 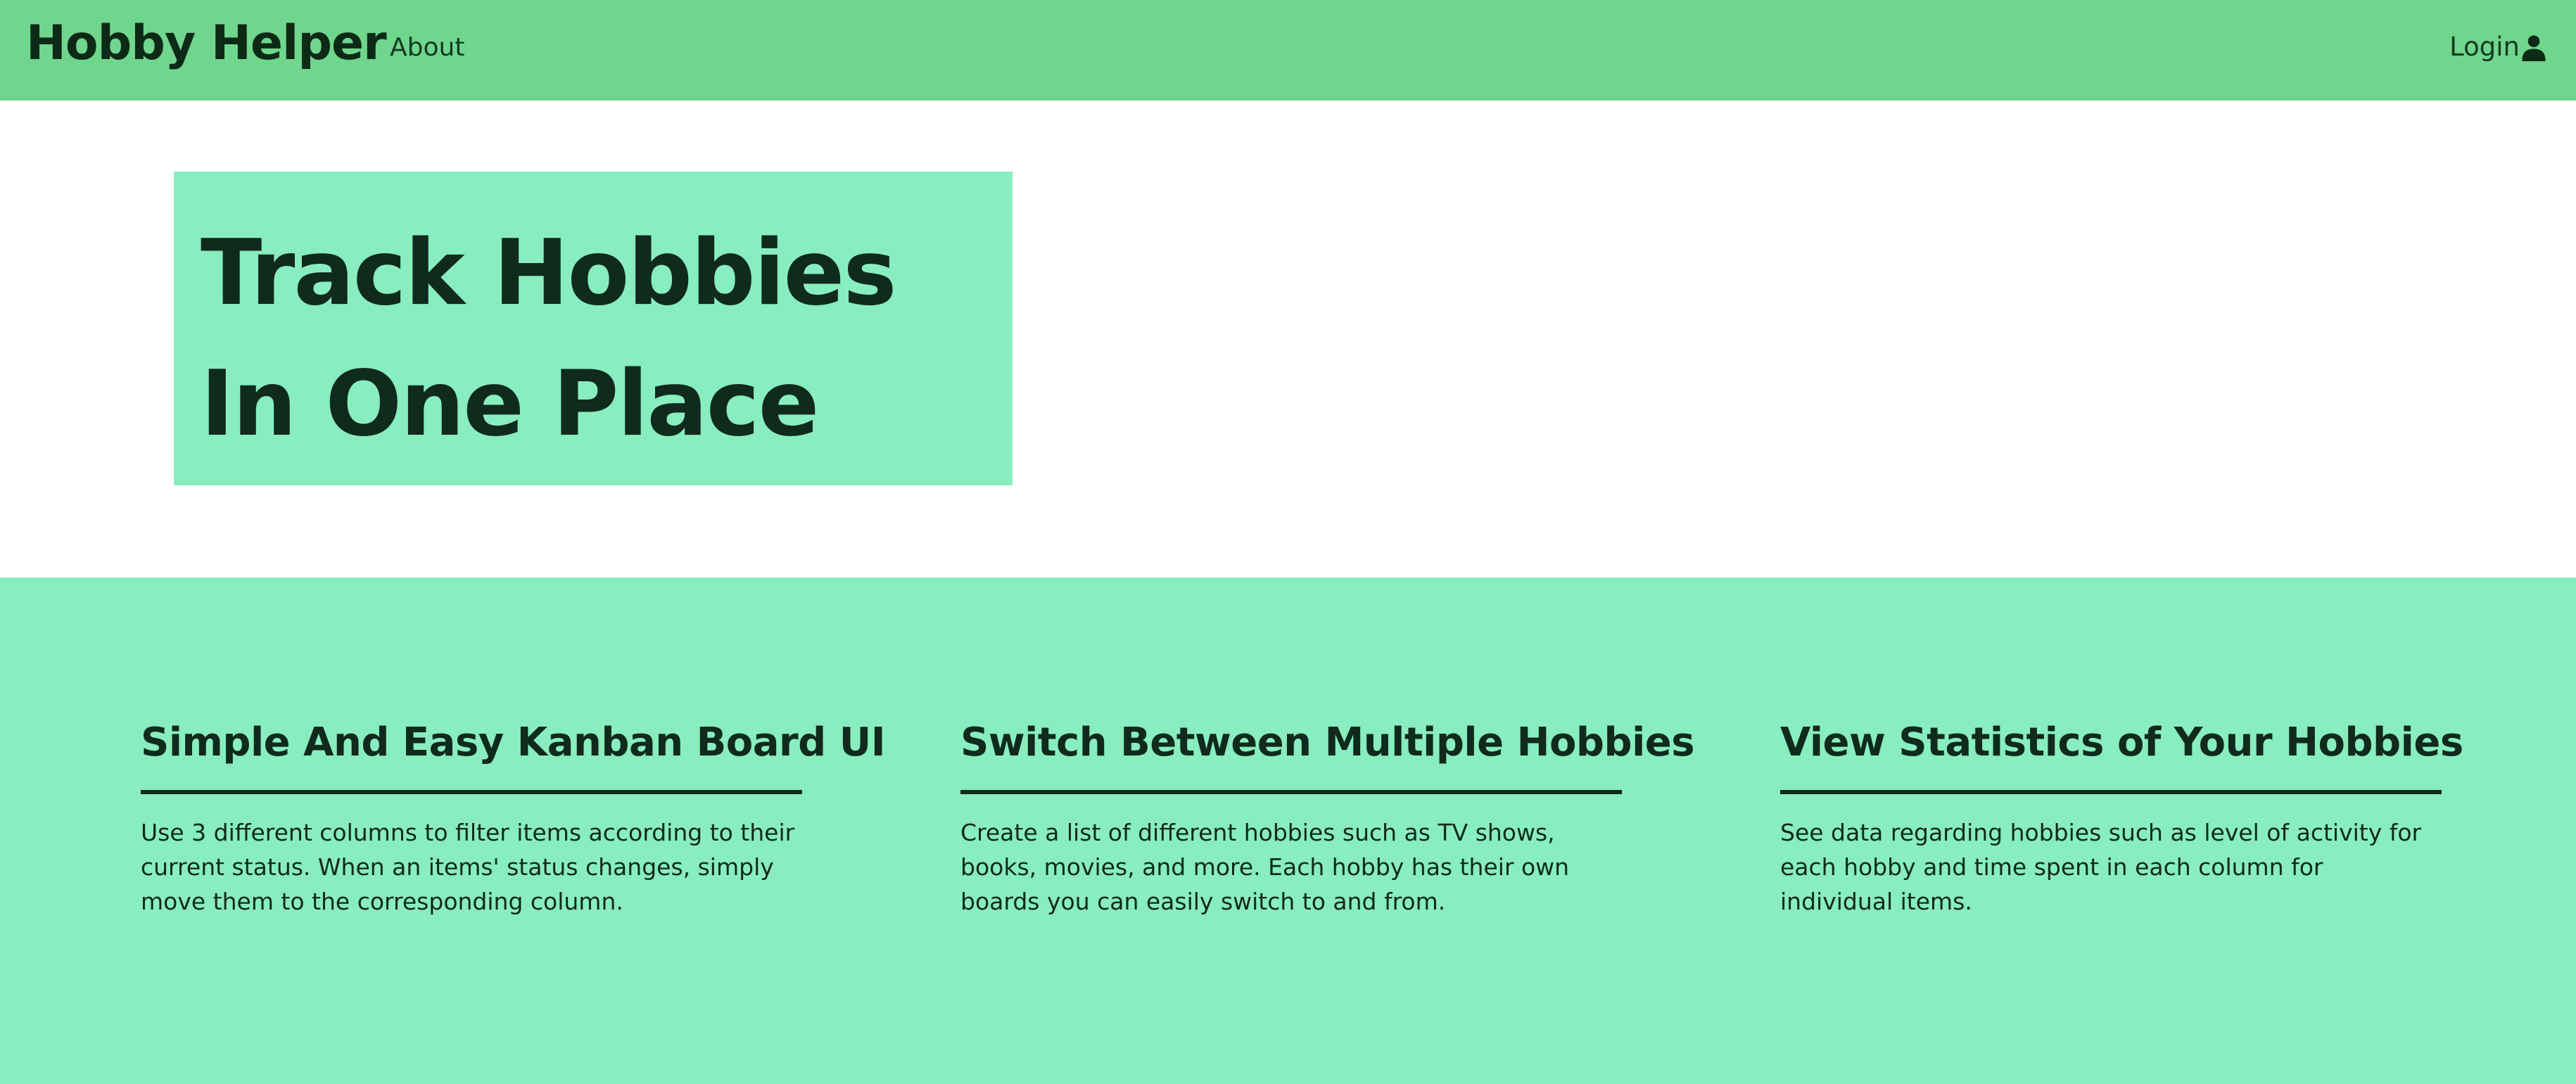 I want to click on feature-title: View Statistics of Your Hobbies, so click(x=2121, y=743).